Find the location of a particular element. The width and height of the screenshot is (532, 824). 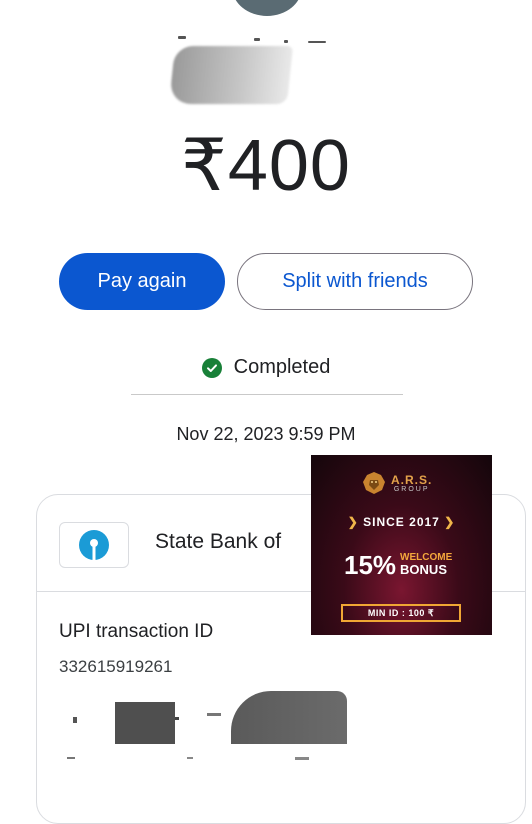

lion-icon is located at coordinates (374, 483).